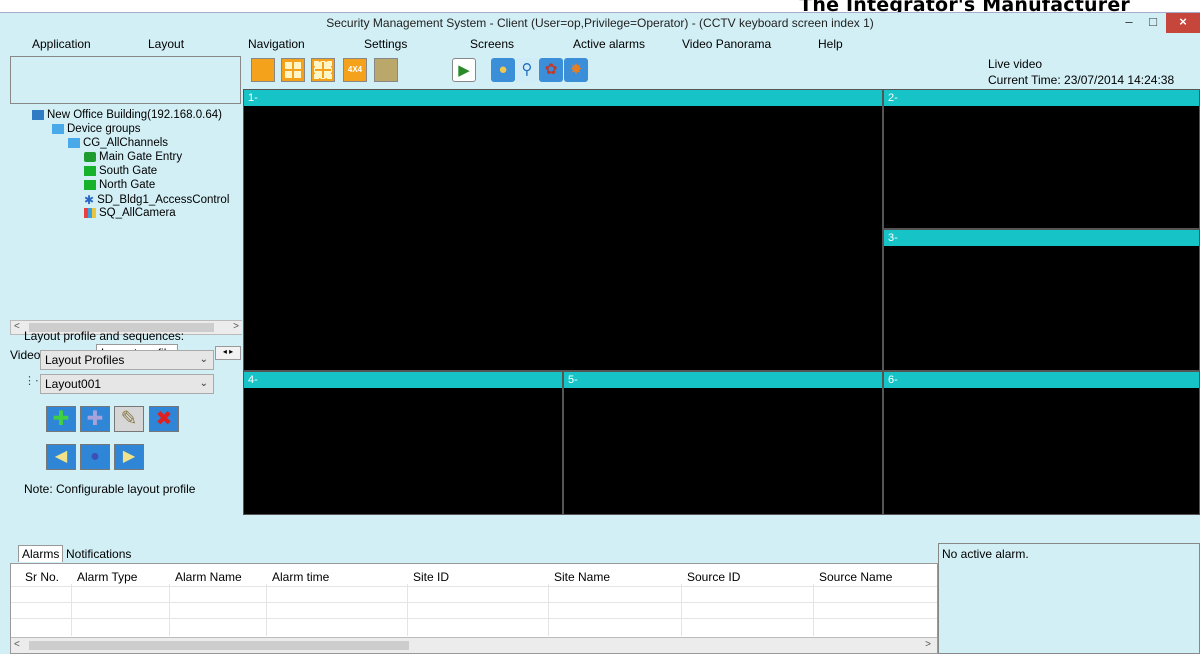  Describe the element at coordinates (1041, 380) in the screenshot. I see `video-tile-header: 6-` at that location.